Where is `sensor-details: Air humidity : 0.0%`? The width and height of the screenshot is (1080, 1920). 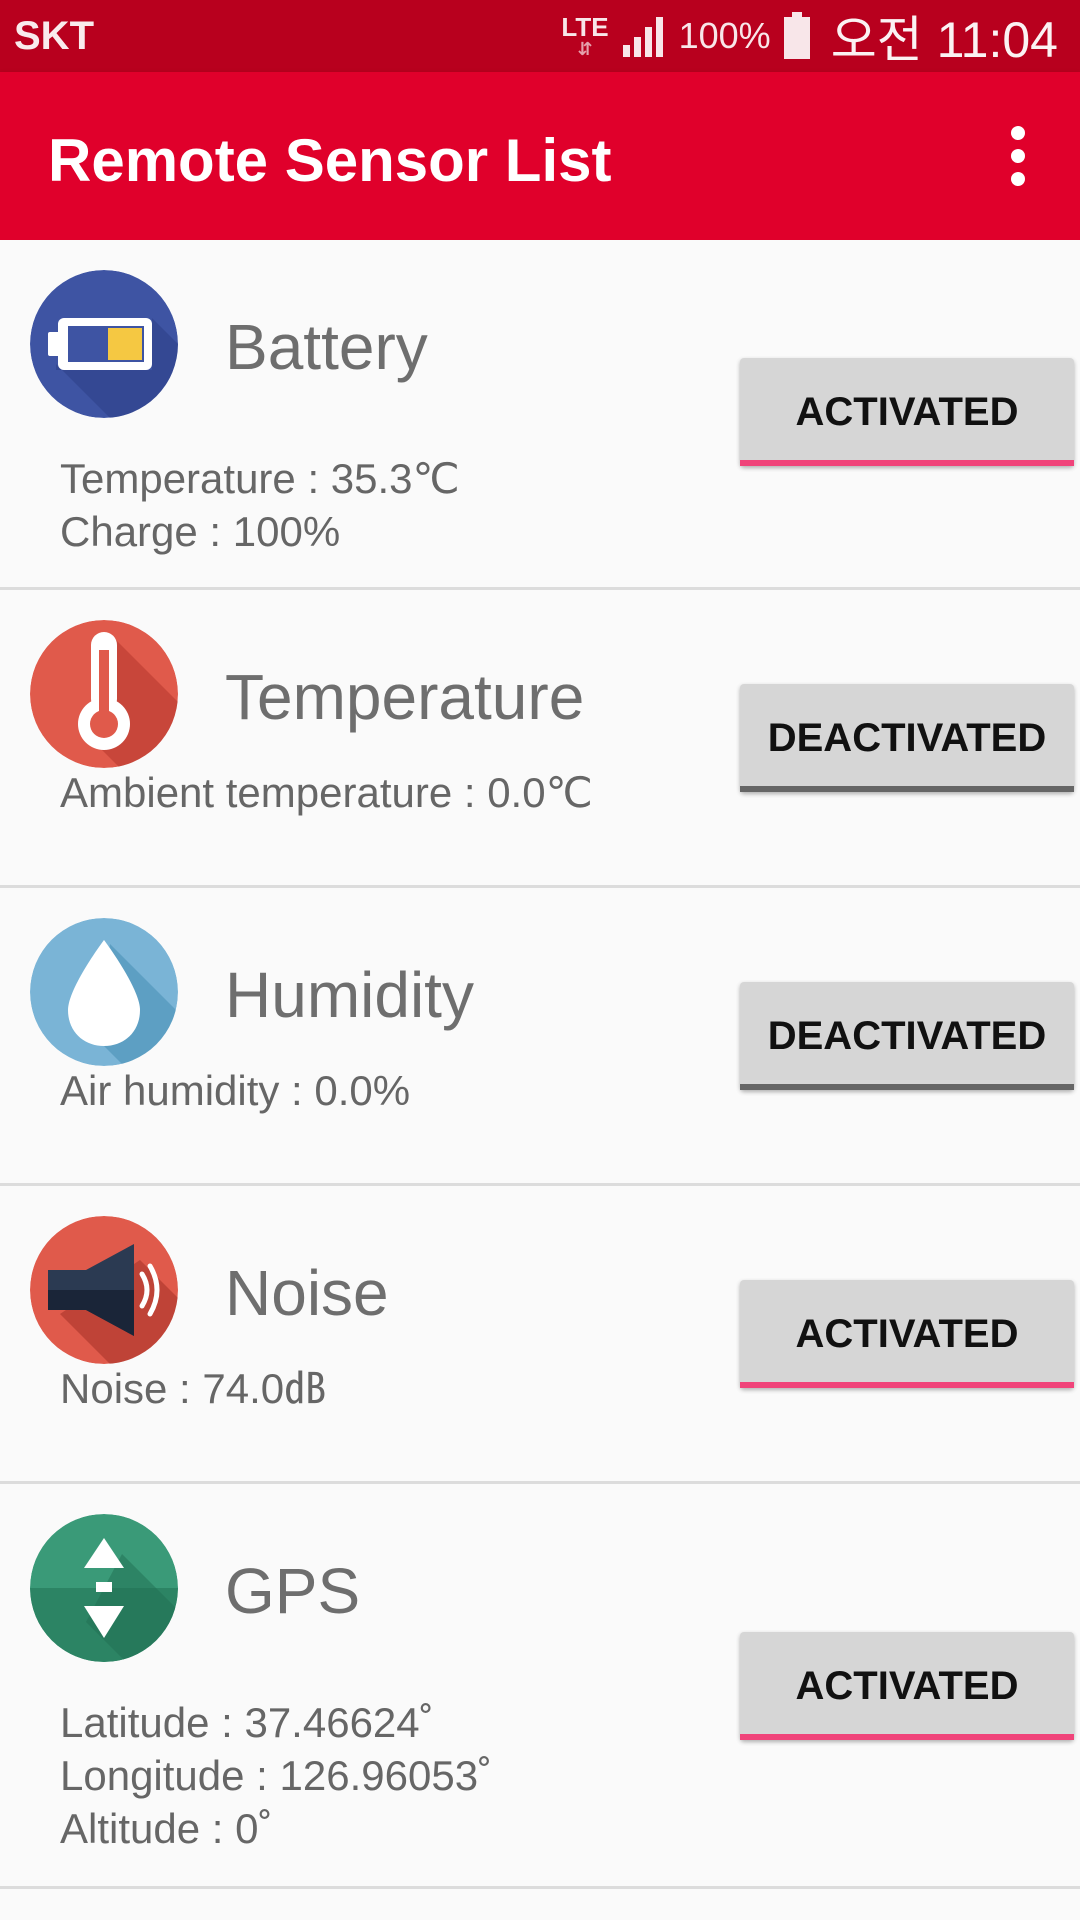
sensor-details: Air humidity : 0.0% is located at coordinates (235, 1090).